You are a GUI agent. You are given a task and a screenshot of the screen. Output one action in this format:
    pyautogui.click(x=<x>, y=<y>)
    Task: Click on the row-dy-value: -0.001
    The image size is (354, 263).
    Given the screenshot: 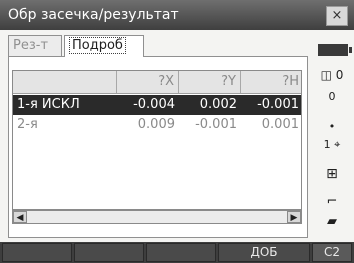 What is the action you would take?
    pyautogui.click(x=216, y=124)
    